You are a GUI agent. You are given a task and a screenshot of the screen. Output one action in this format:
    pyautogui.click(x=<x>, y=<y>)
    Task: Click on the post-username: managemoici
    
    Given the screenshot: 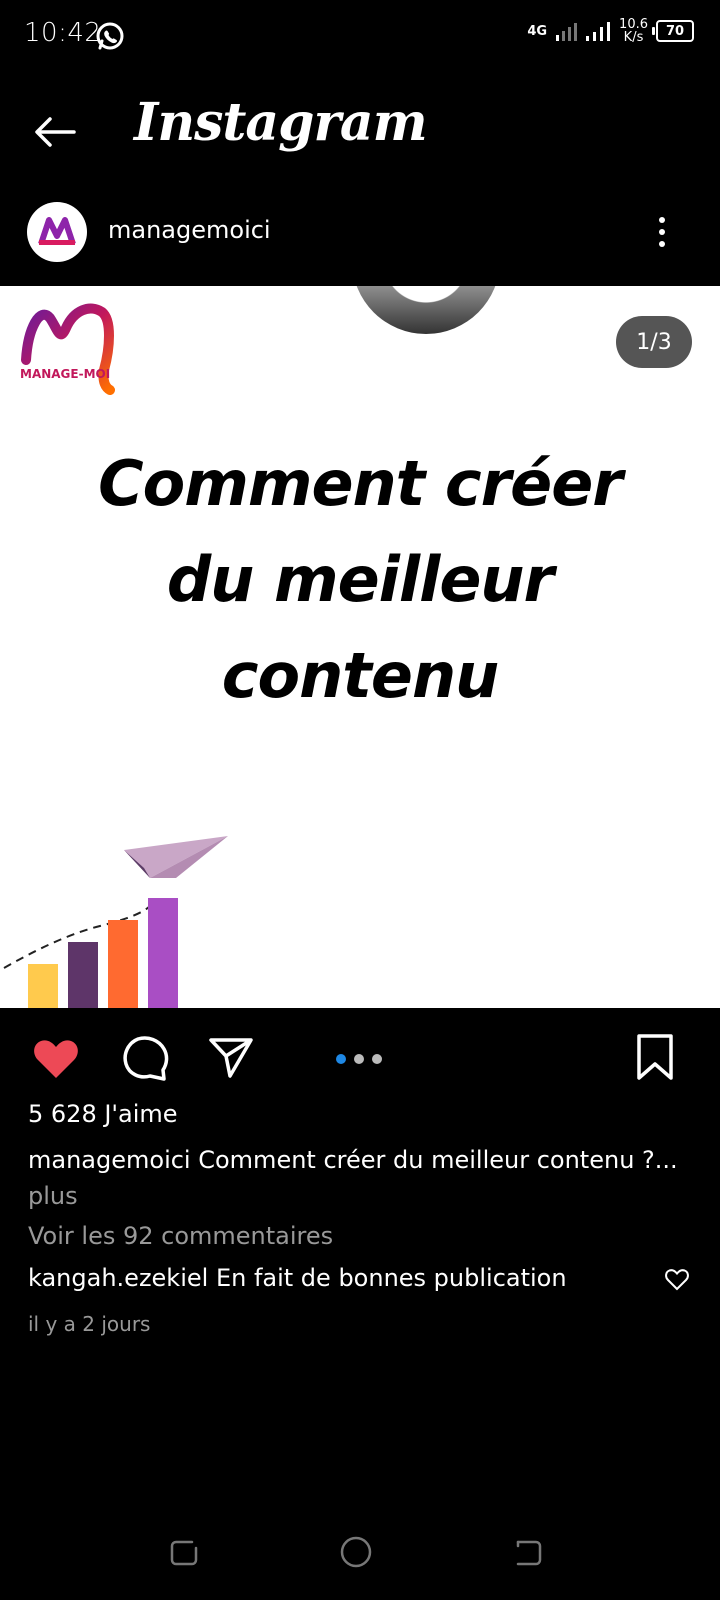 What is the action you would take?
    pyautogui.click(x=189, y=230)
    